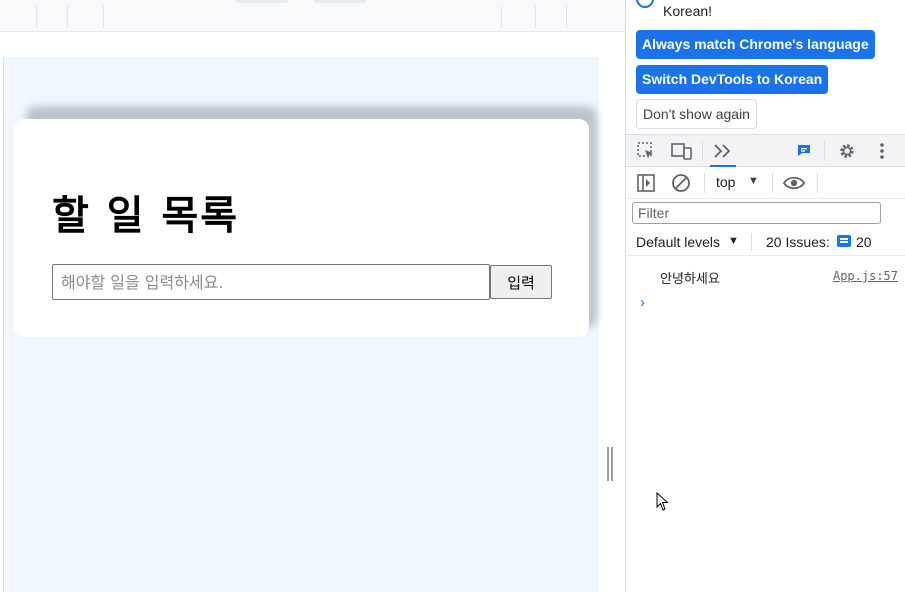 The width and height of the screenshot is (905, 592). I want to click on info-icon, so click(645, 4).